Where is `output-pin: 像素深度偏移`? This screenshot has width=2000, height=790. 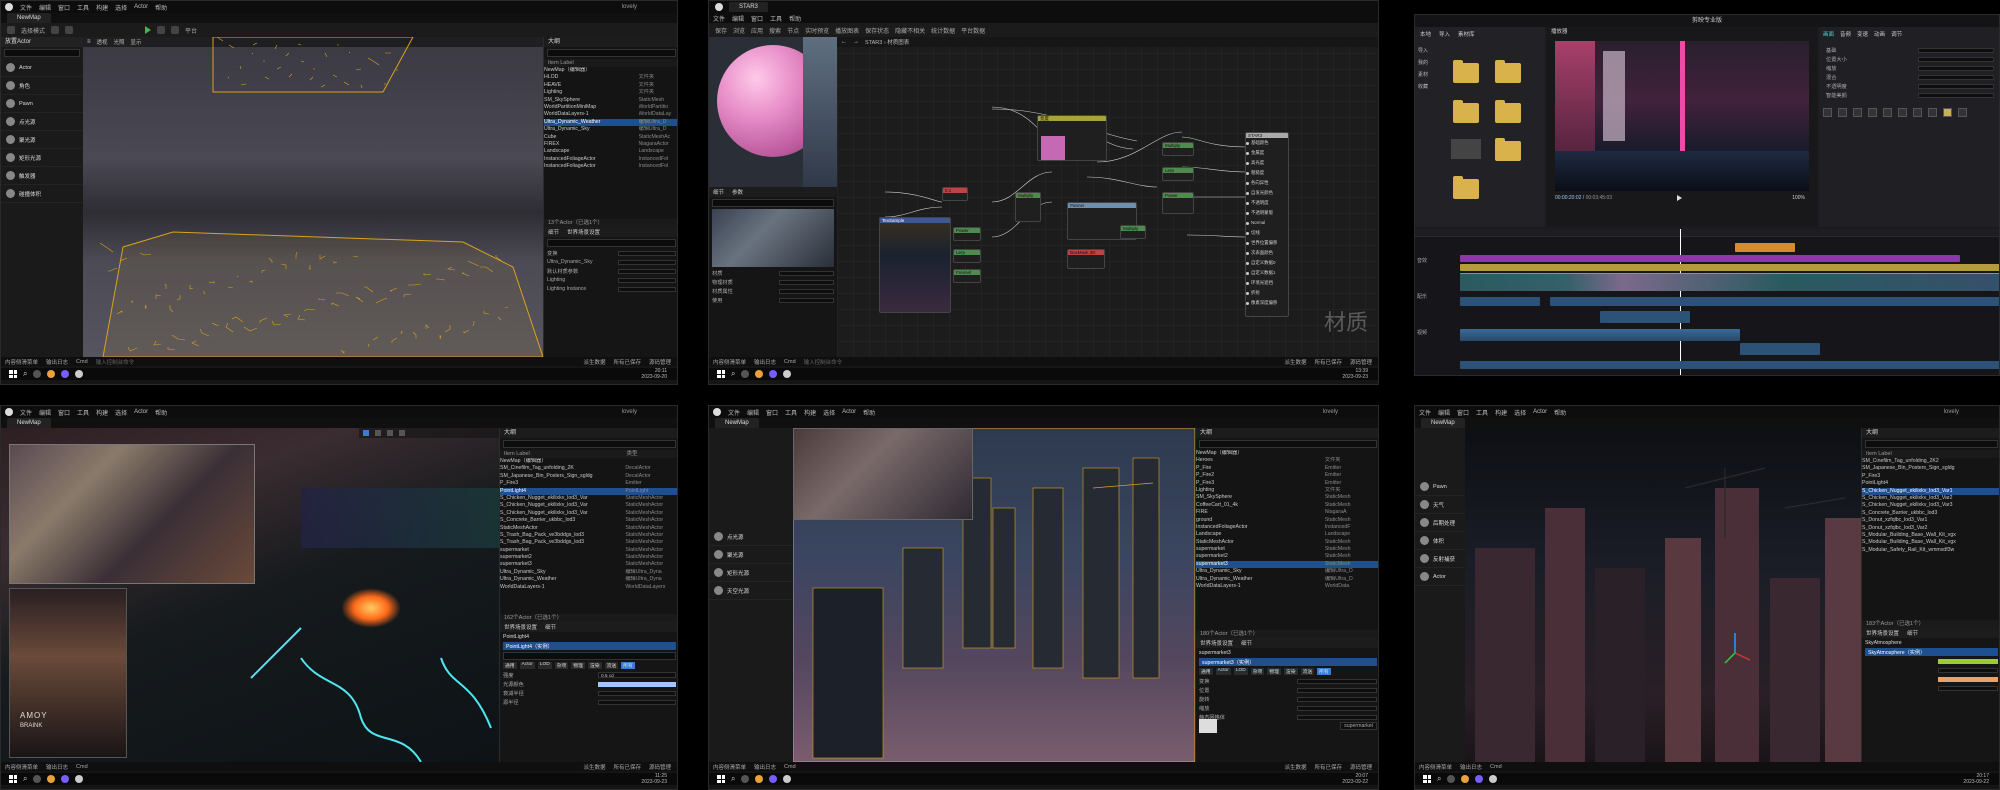
output-pin: 像素深度偏移 is located at coordinates (1267, 303).